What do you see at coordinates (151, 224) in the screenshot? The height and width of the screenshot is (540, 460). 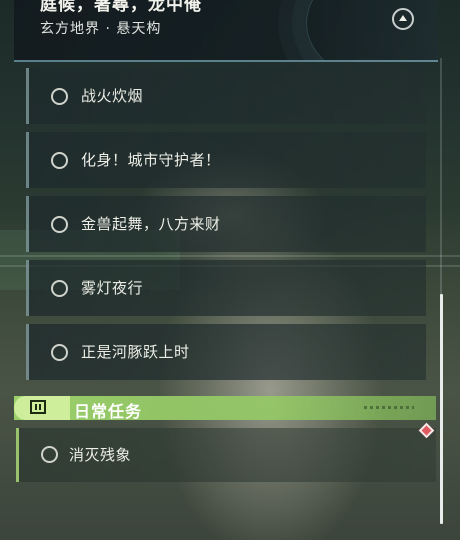 I see `quest-label: 金兽起舞，八方来财` at bounding box center [151, 224].